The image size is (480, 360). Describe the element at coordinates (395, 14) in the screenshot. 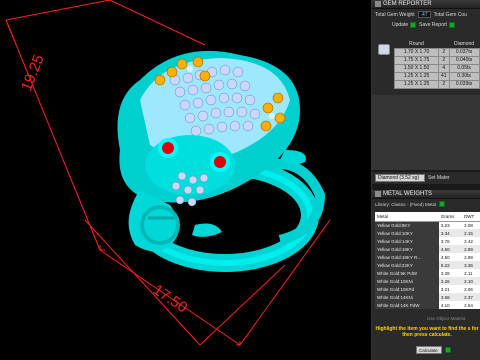

I see `total-gem-weight-label: Total Gem Weight` at that location.